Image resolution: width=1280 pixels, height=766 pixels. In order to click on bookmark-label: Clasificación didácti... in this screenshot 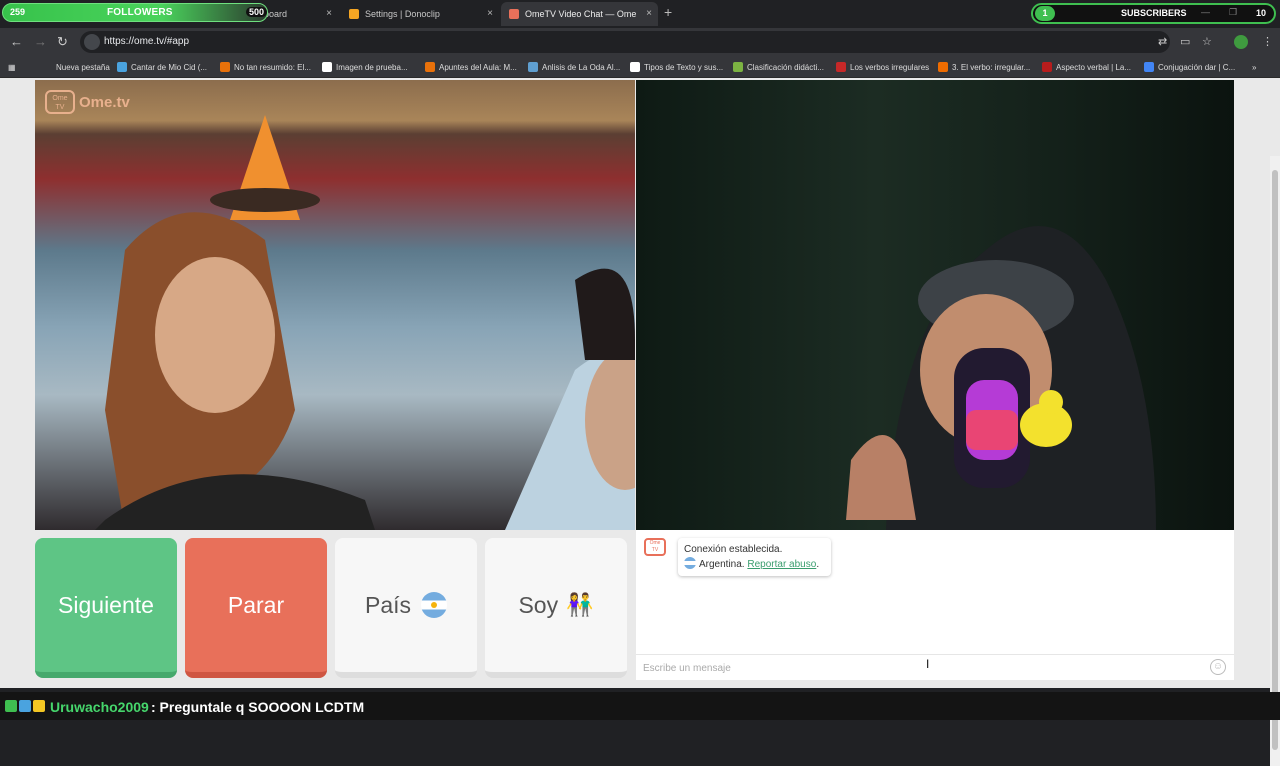, I will do `click(785, 67)`.